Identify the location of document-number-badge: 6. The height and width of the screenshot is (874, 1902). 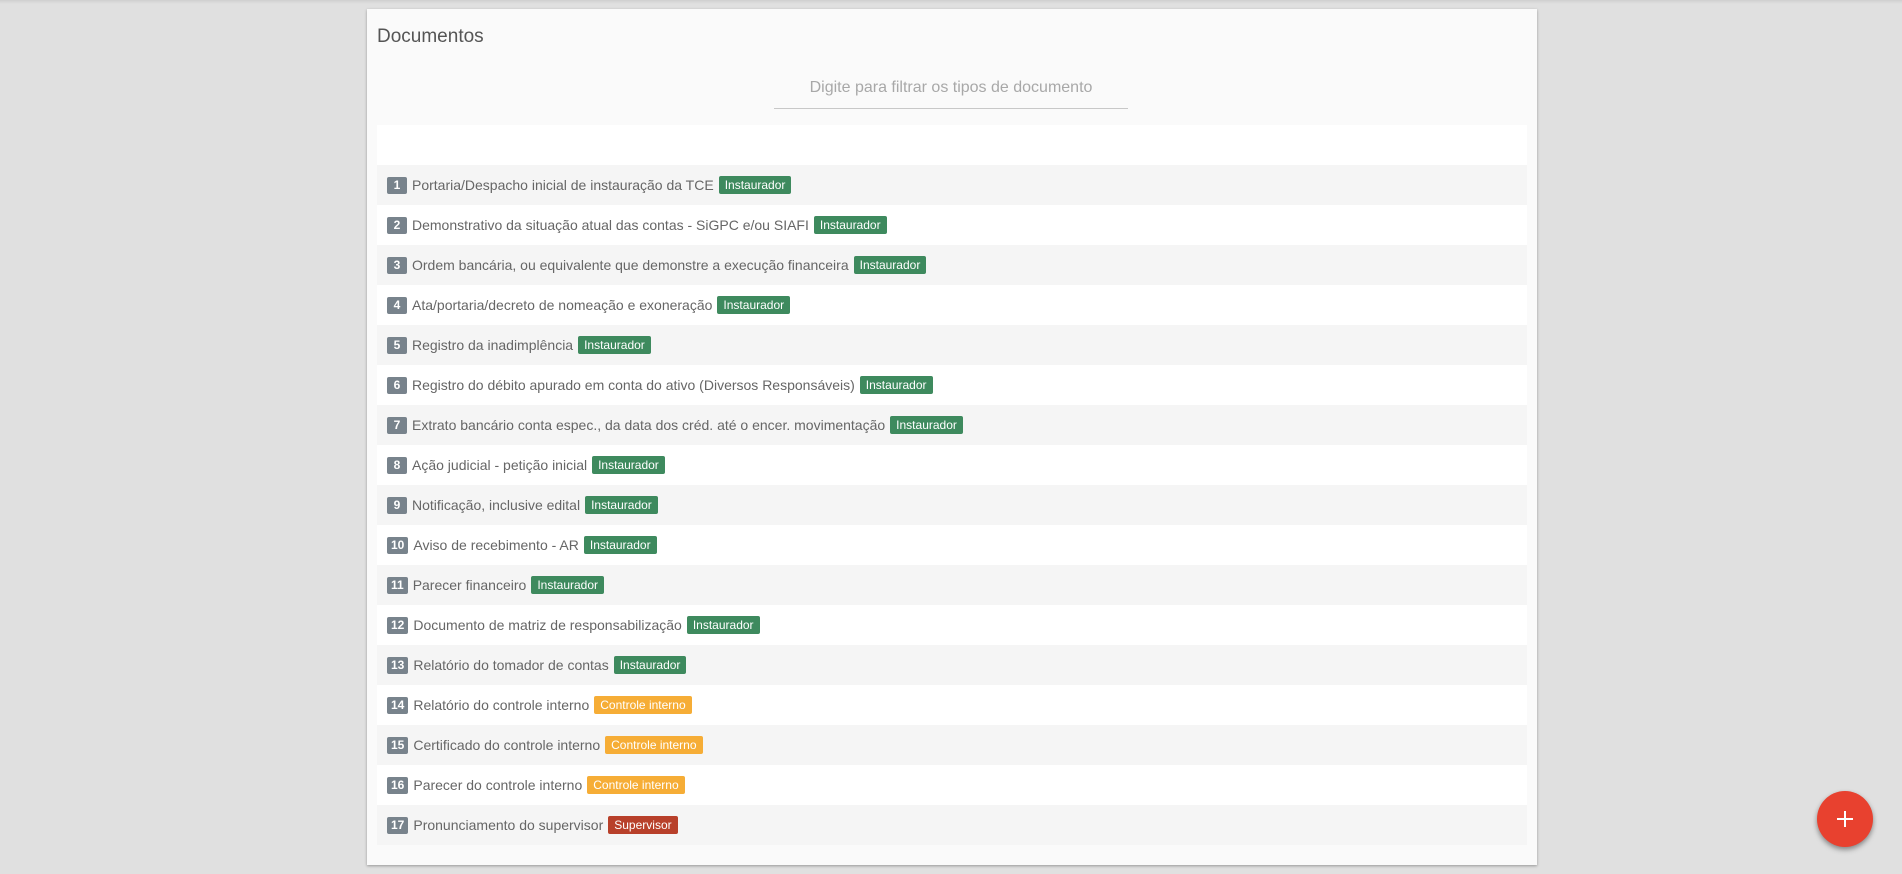
(397, 385).